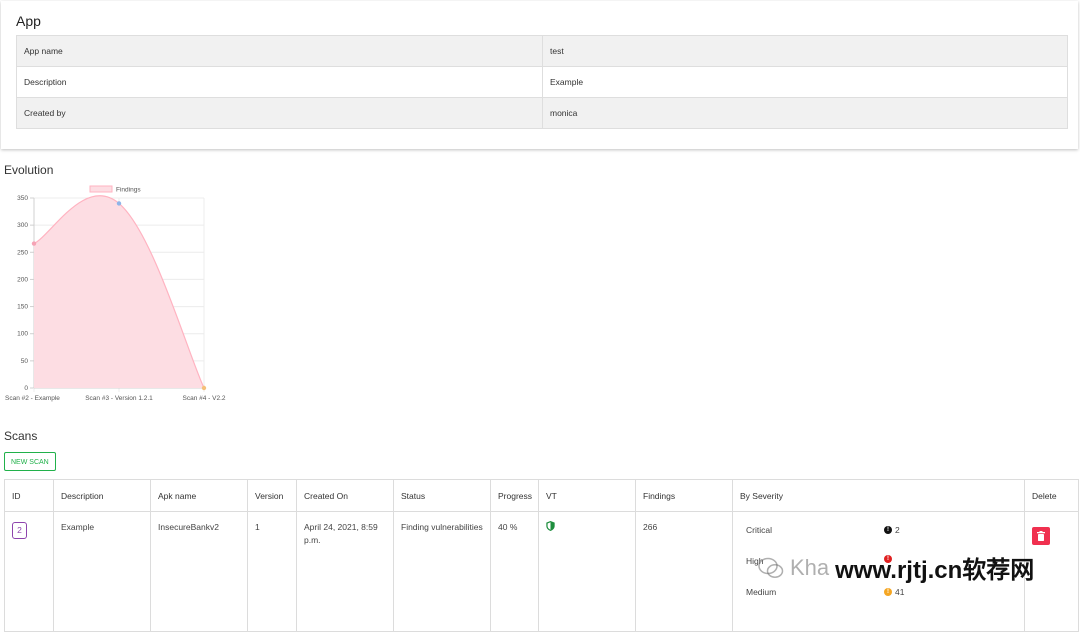  I want to click on app-name-label: App name, so click(279, 51).